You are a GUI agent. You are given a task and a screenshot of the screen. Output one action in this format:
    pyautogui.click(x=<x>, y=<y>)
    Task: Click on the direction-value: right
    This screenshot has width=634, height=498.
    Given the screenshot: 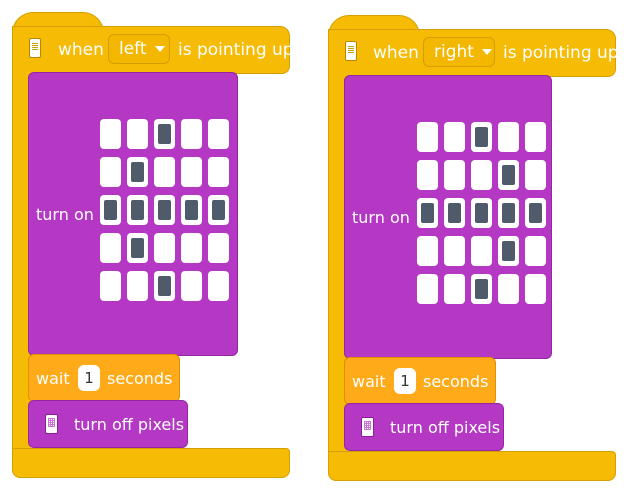 What is the action you would take?
    pyautogui.click(x=454, y=52)
    